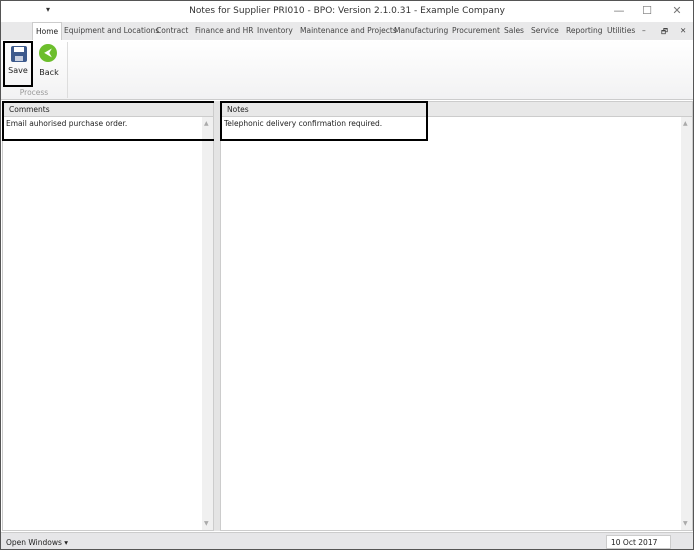 The width and height of the screenshot is (694, 550). What do you see at coordinates (207, 323) in the screenshot?
I see `comments-scrollbar: ▲ ▼` at bounding box center [207, 323].